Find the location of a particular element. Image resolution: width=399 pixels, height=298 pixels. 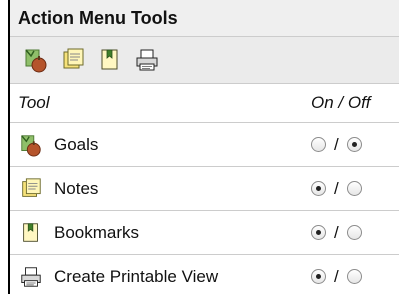

tool-row-notes: Notes / is located at coordinates (204, 188).